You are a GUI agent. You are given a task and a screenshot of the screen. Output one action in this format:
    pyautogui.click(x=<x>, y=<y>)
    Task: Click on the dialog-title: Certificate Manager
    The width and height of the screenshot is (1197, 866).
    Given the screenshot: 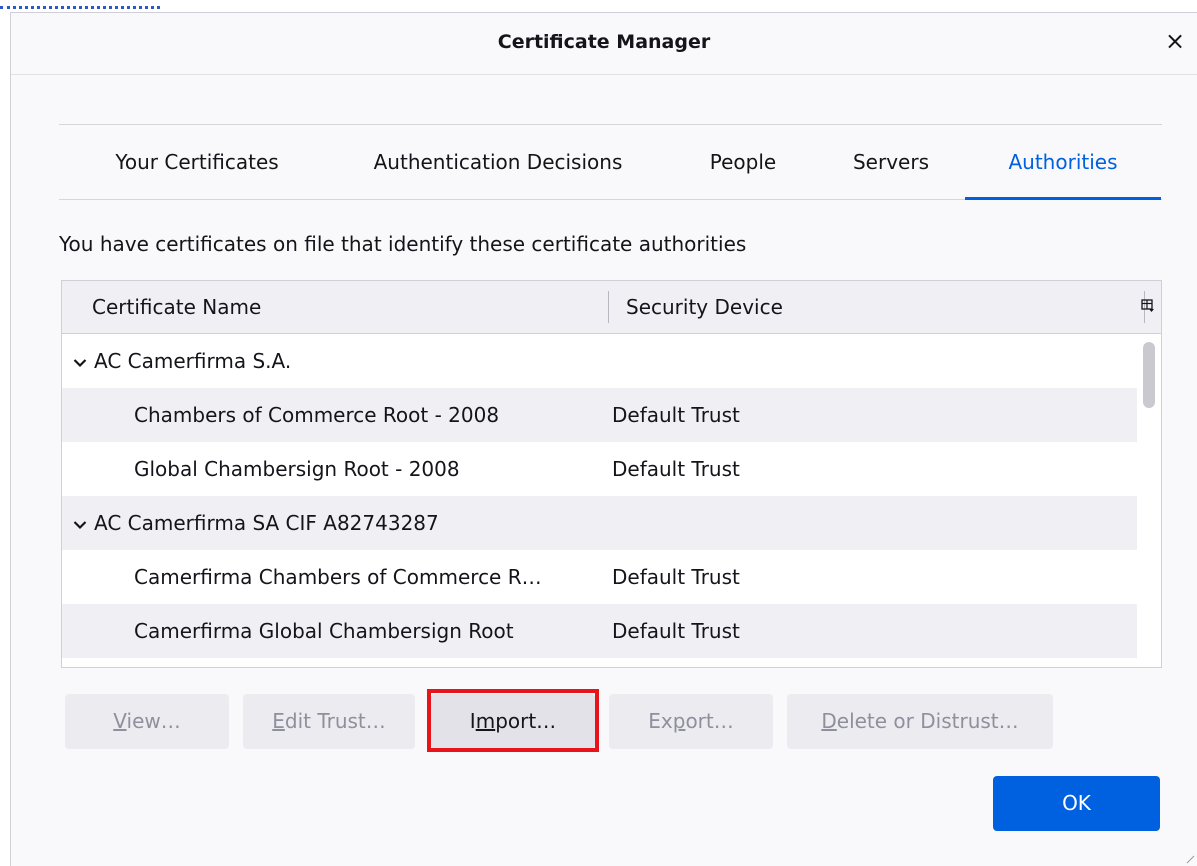 What is the action you would take?
    pyautogui.click(x=604, y=42)
    